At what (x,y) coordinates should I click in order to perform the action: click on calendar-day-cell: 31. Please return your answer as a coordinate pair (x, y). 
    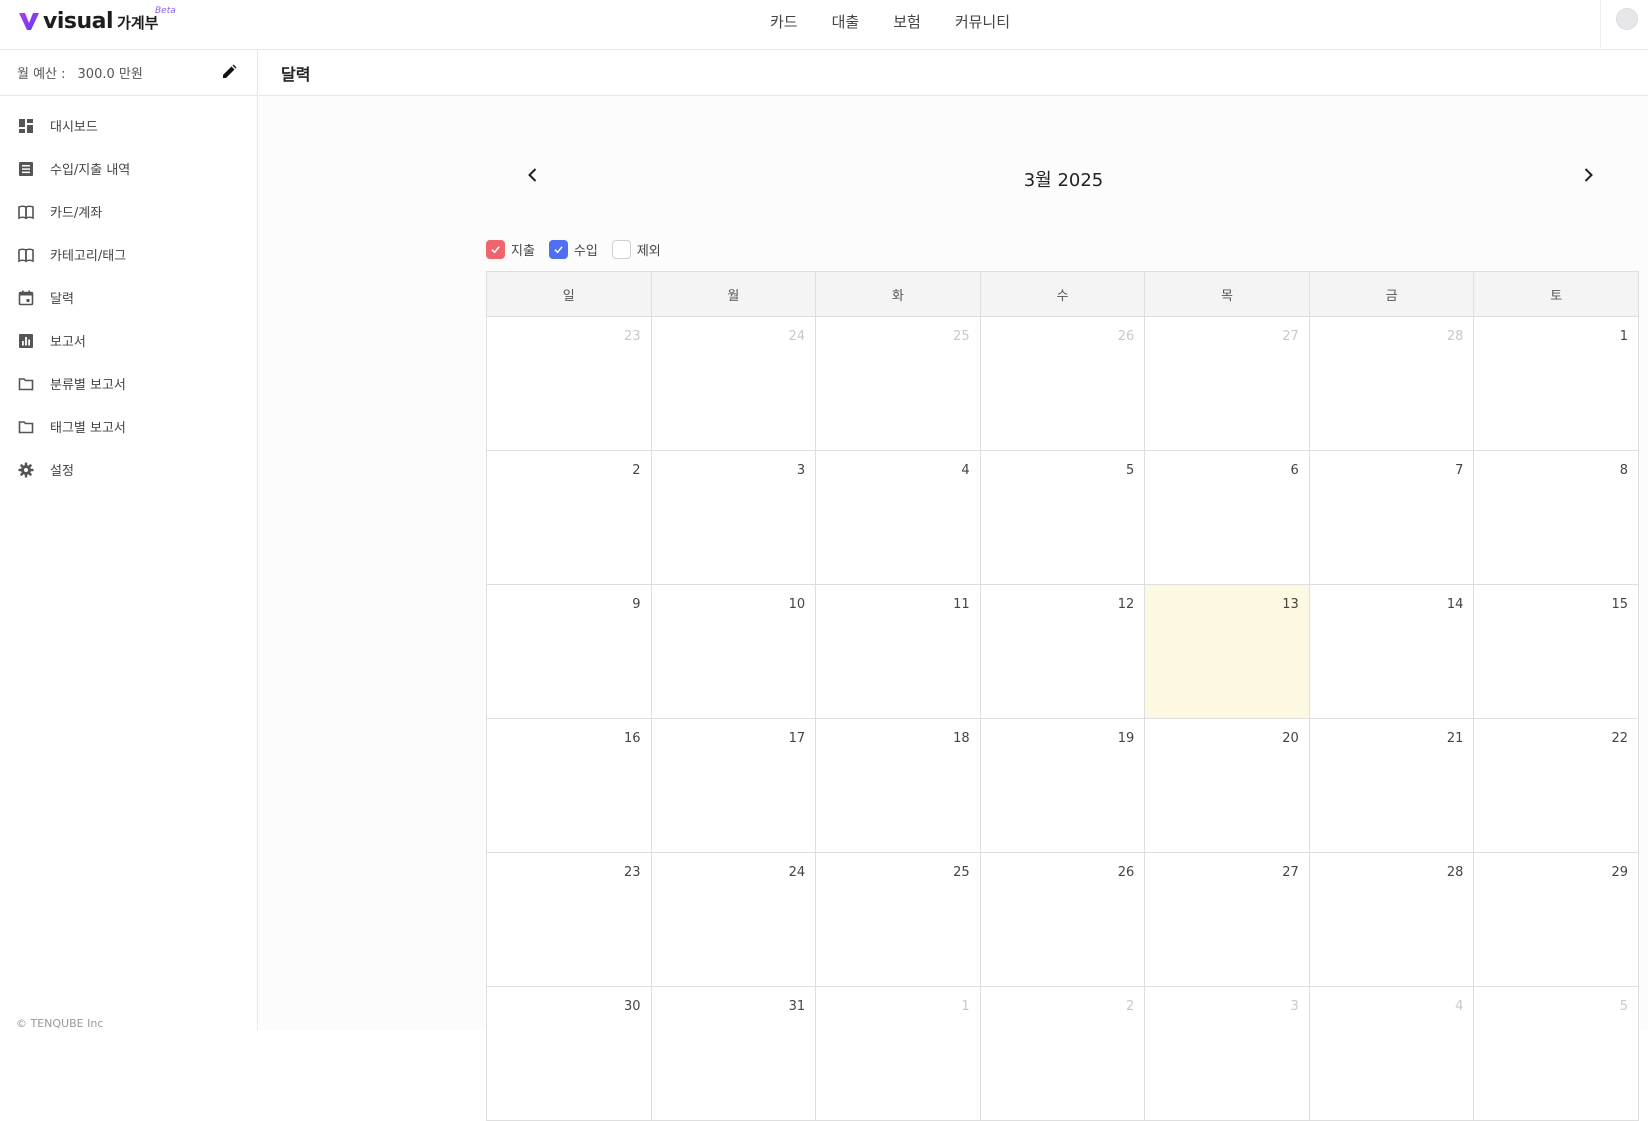
    Looking at the image, I should click on (733, 1053).